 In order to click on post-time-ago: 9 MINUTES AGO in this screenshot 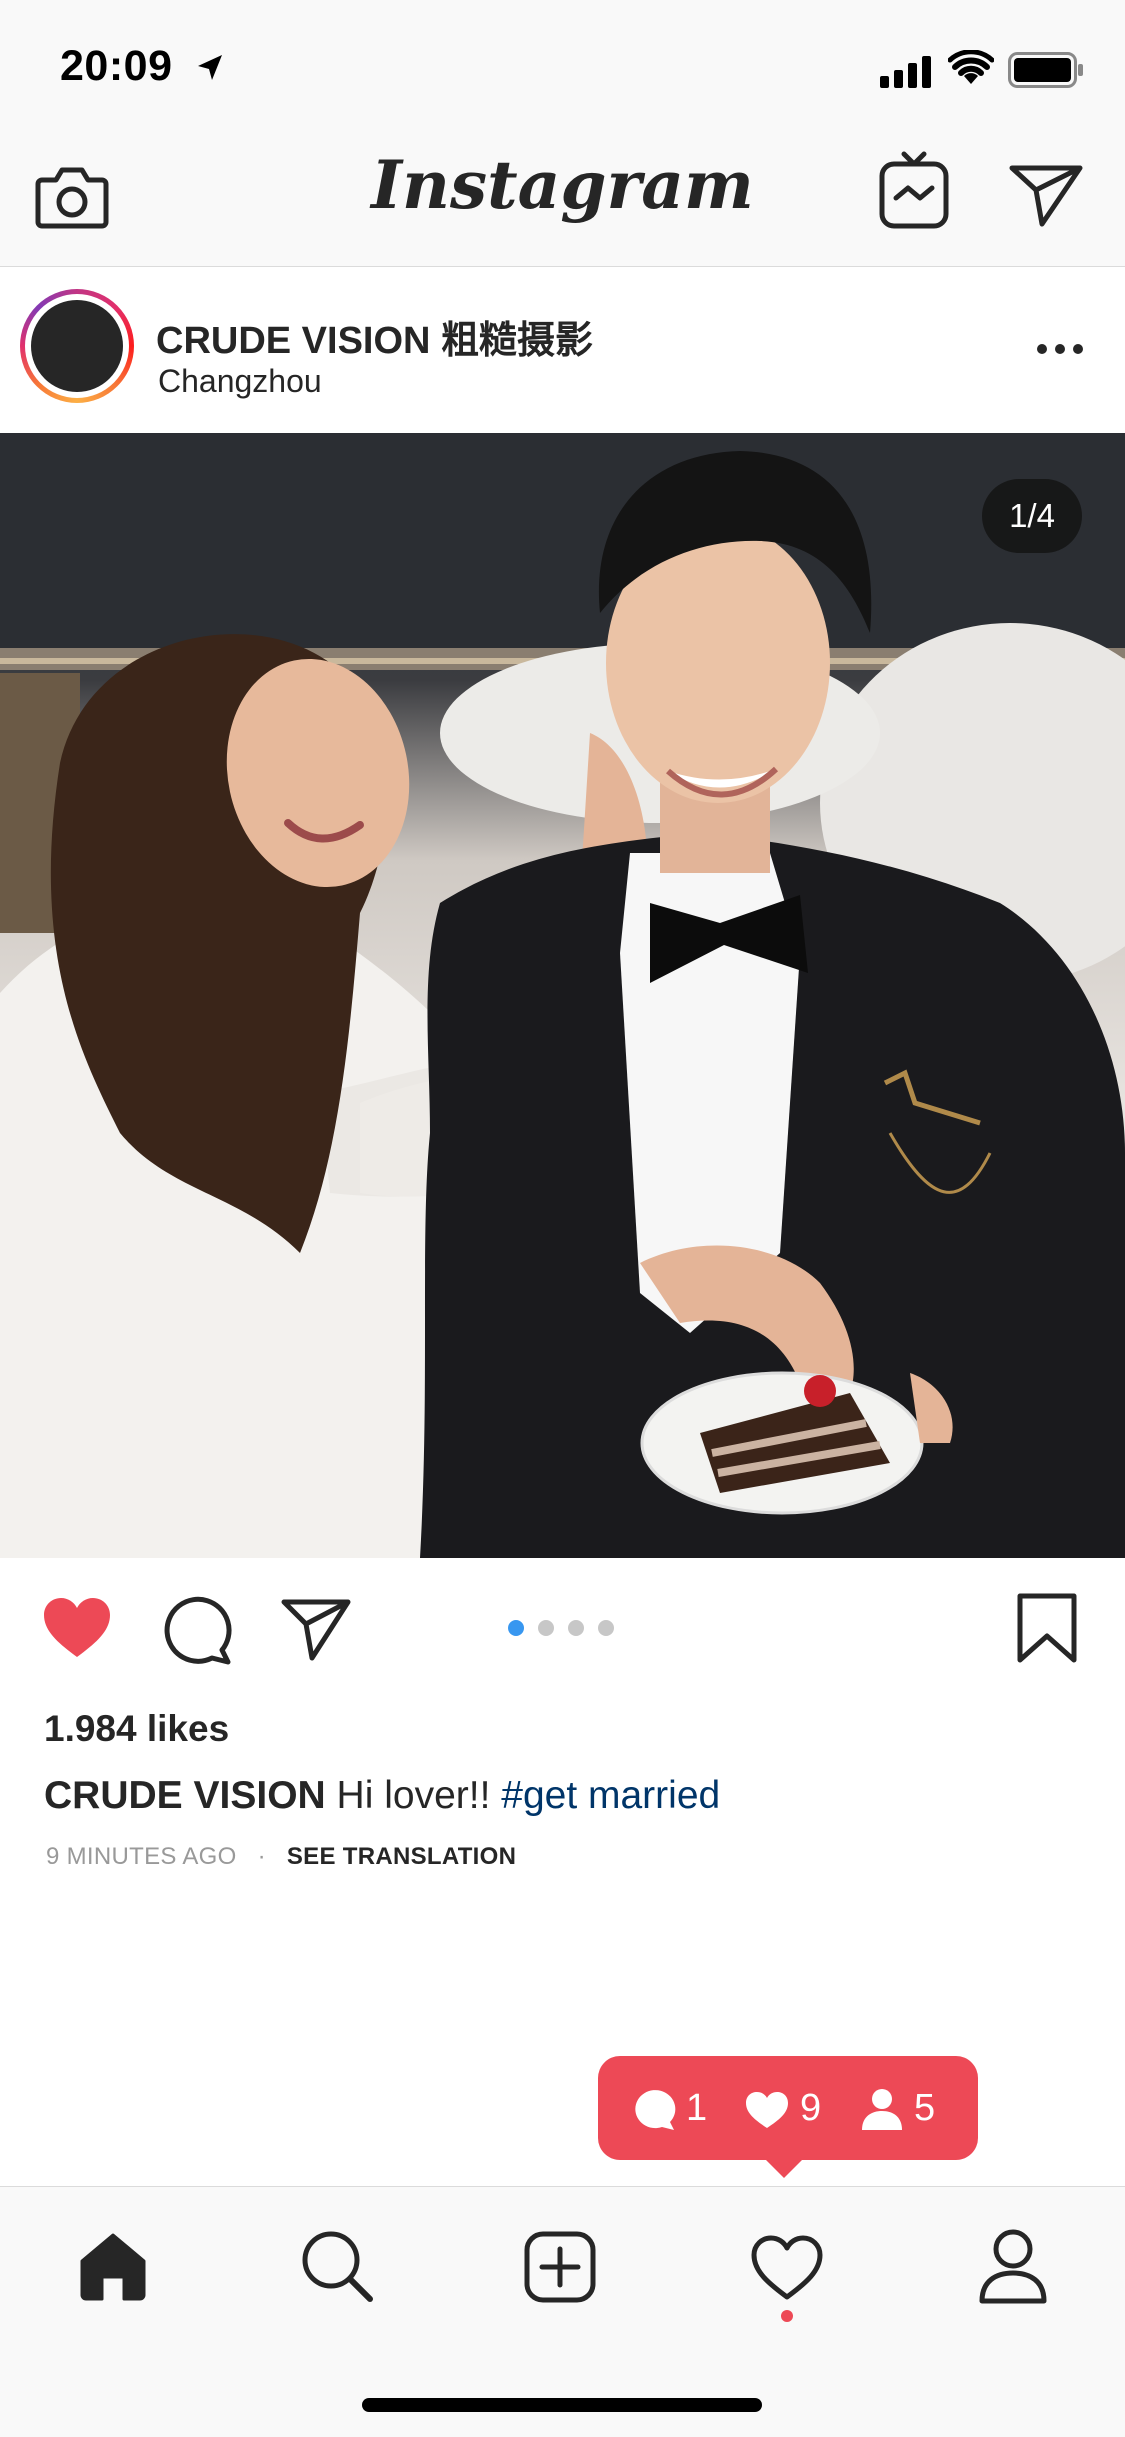, I will do `click(141, 1856)`.